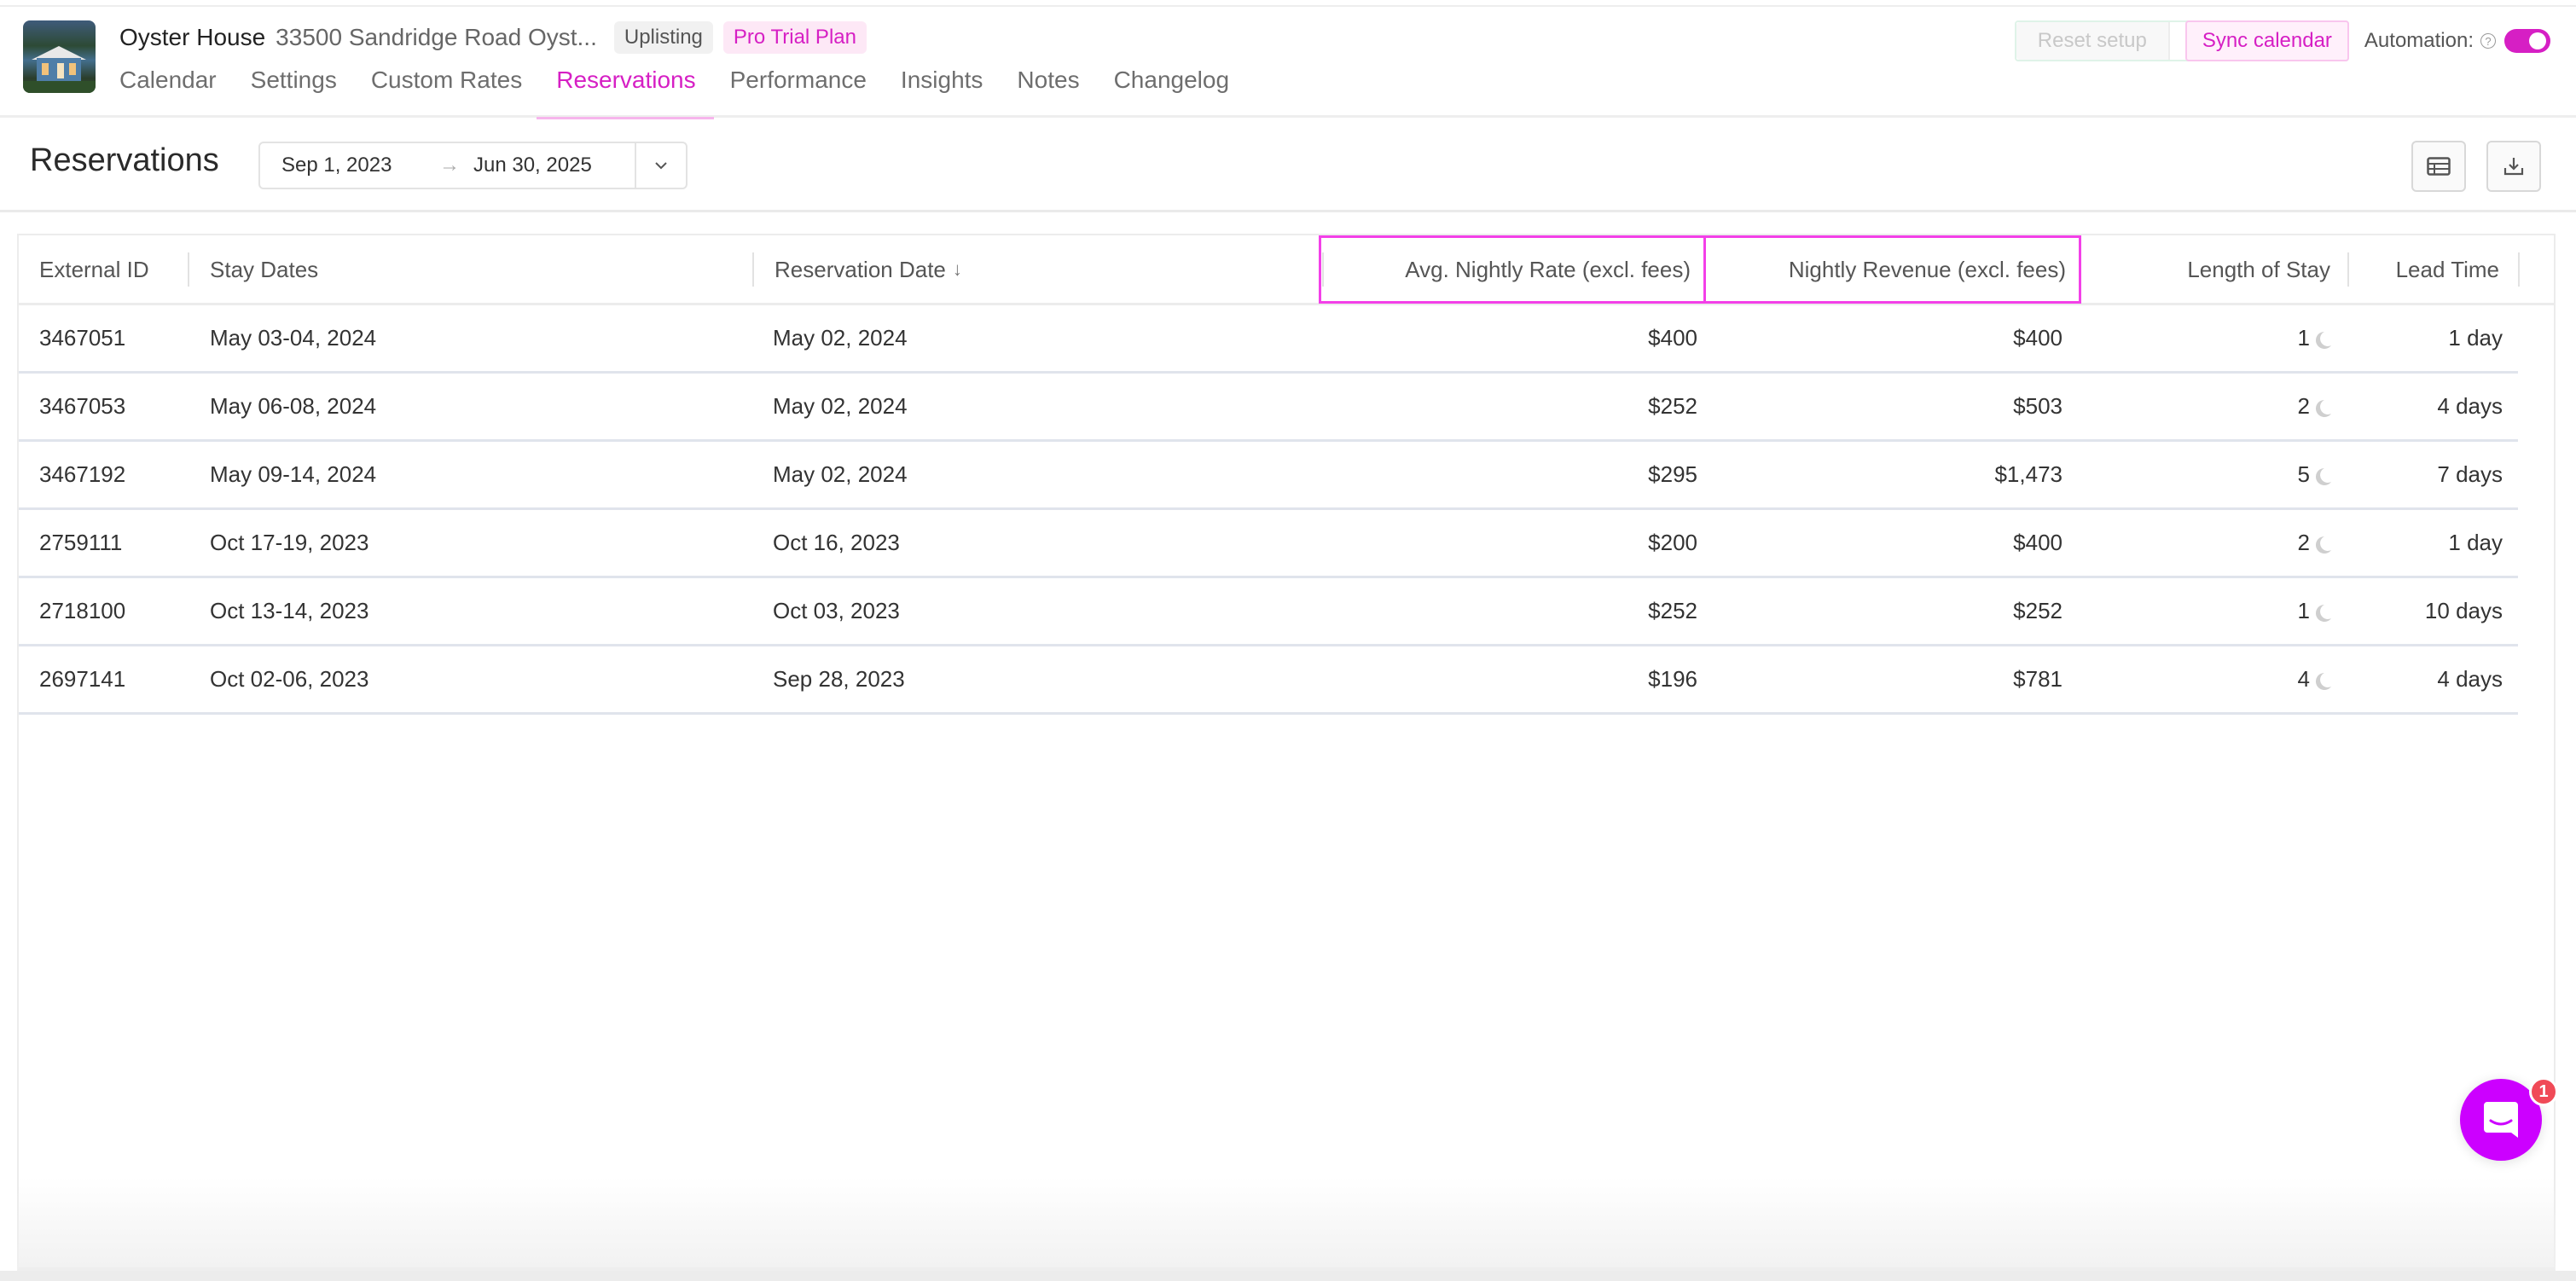 The image size is (2576, 1281). I want to click on automation-label: Automation:, so click(2419, 40).